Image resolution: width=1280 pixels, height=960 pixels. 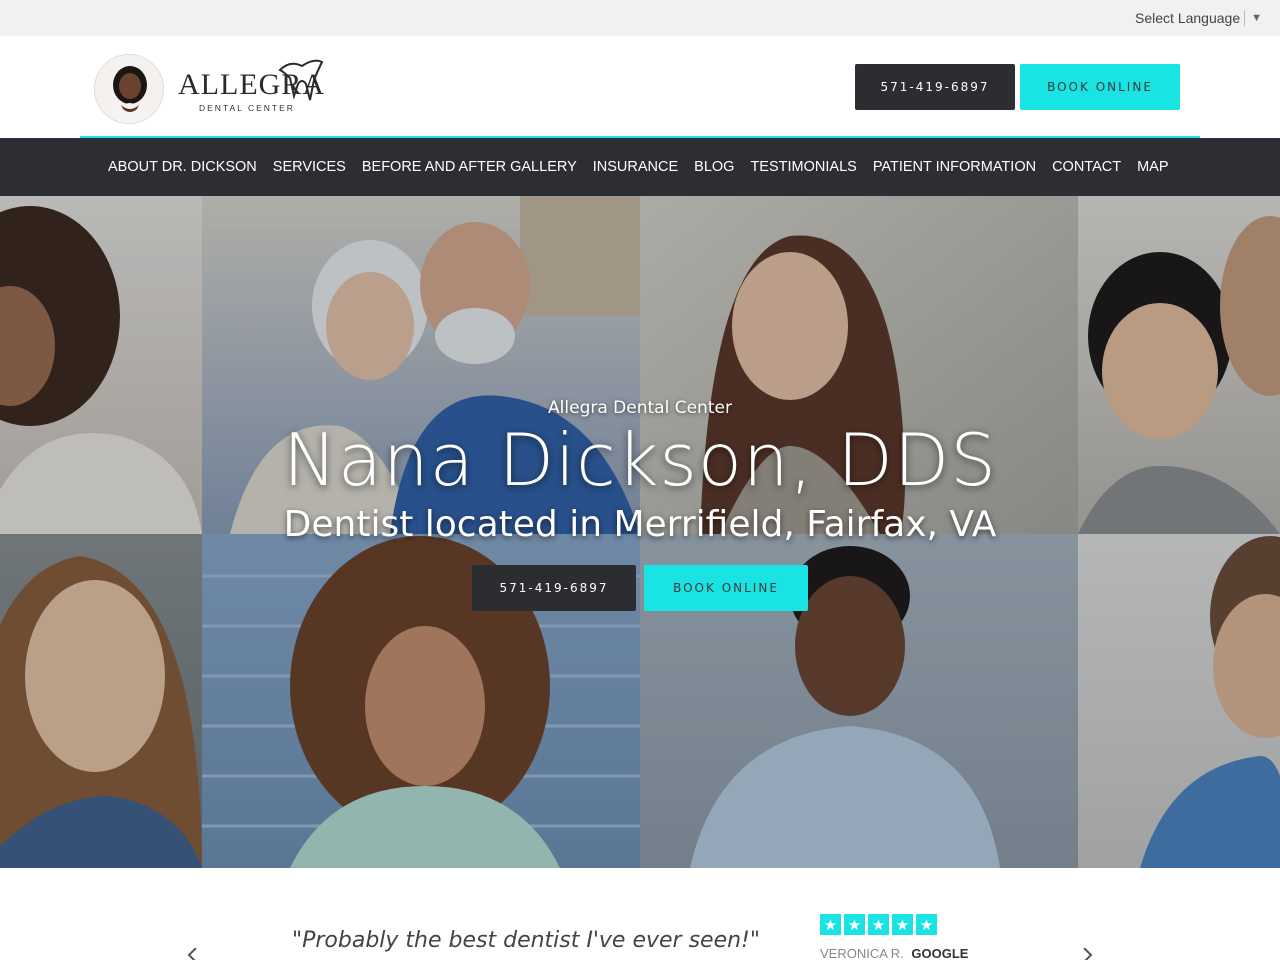 I want to click on header-book-online-button: BOOK ONLINE, so click(x=1100, y=87).